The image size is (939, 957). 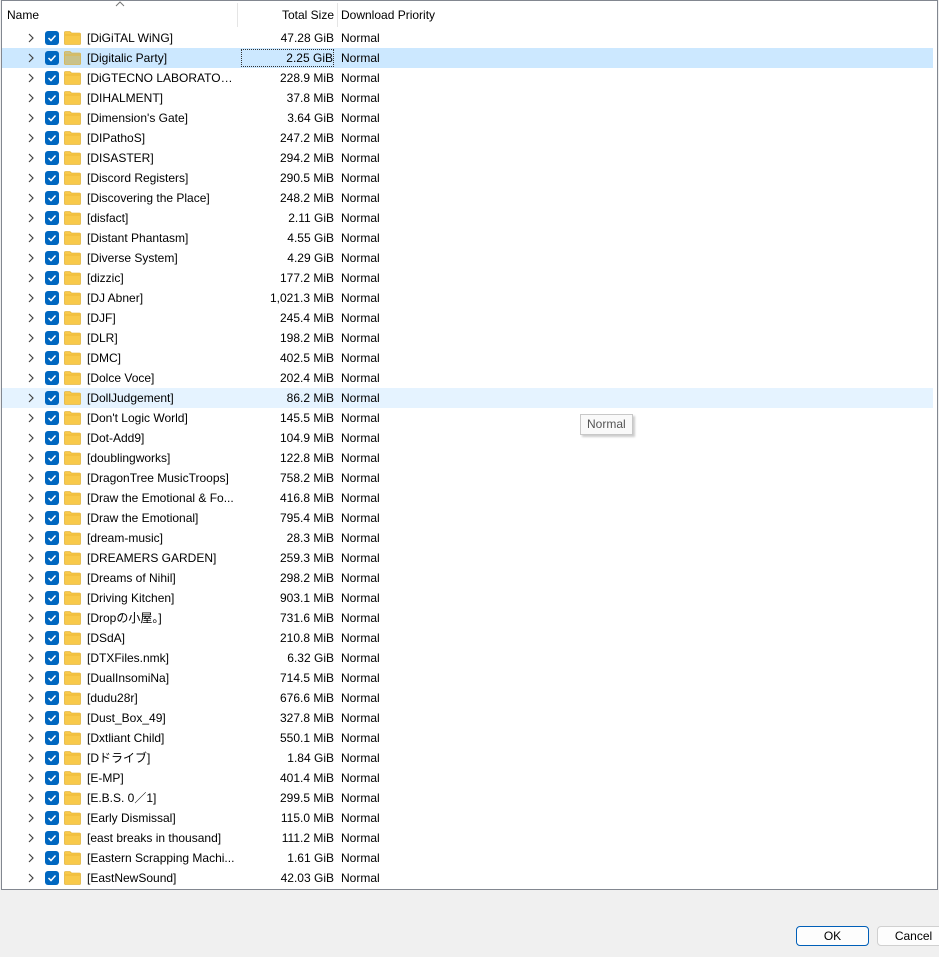 I want to click on tree-row: [DSdA] 210.8 MiB Normal, so click(x=467, y=638).